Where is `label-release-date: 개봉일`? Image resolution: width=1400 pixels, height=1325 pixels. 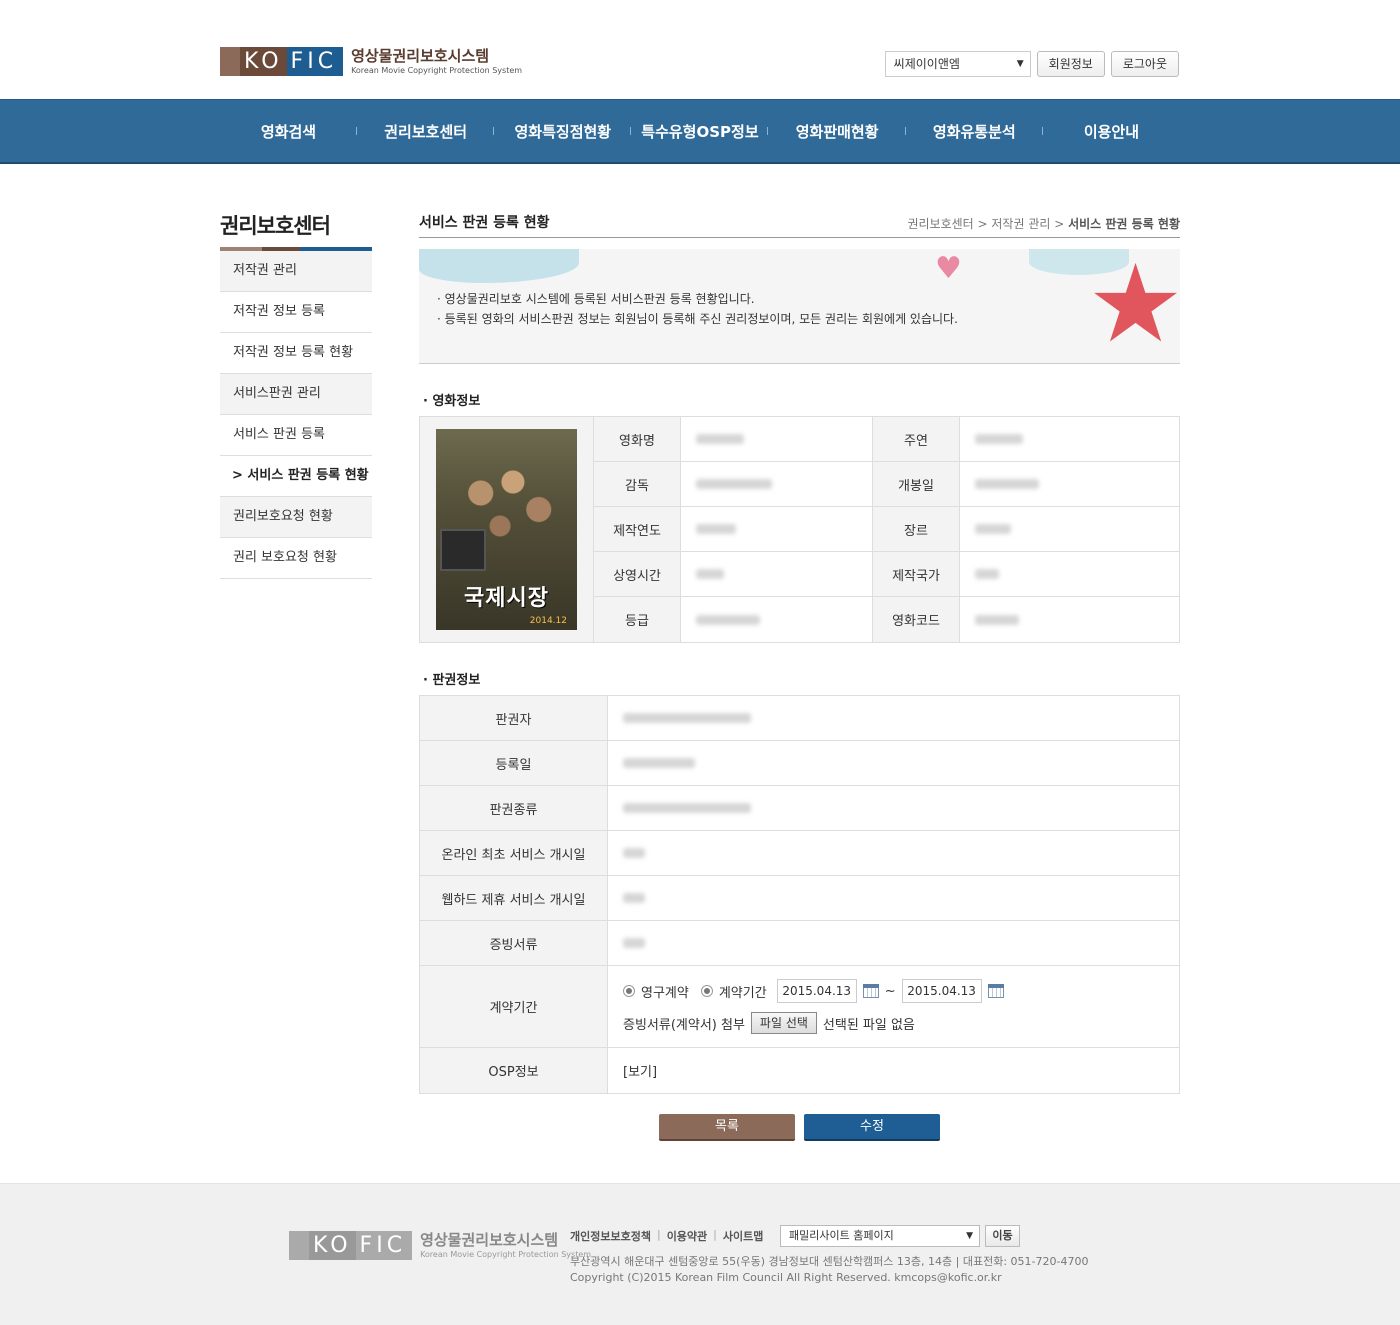
label-release-date: 개봉일 is located at coordinates (916, 484).